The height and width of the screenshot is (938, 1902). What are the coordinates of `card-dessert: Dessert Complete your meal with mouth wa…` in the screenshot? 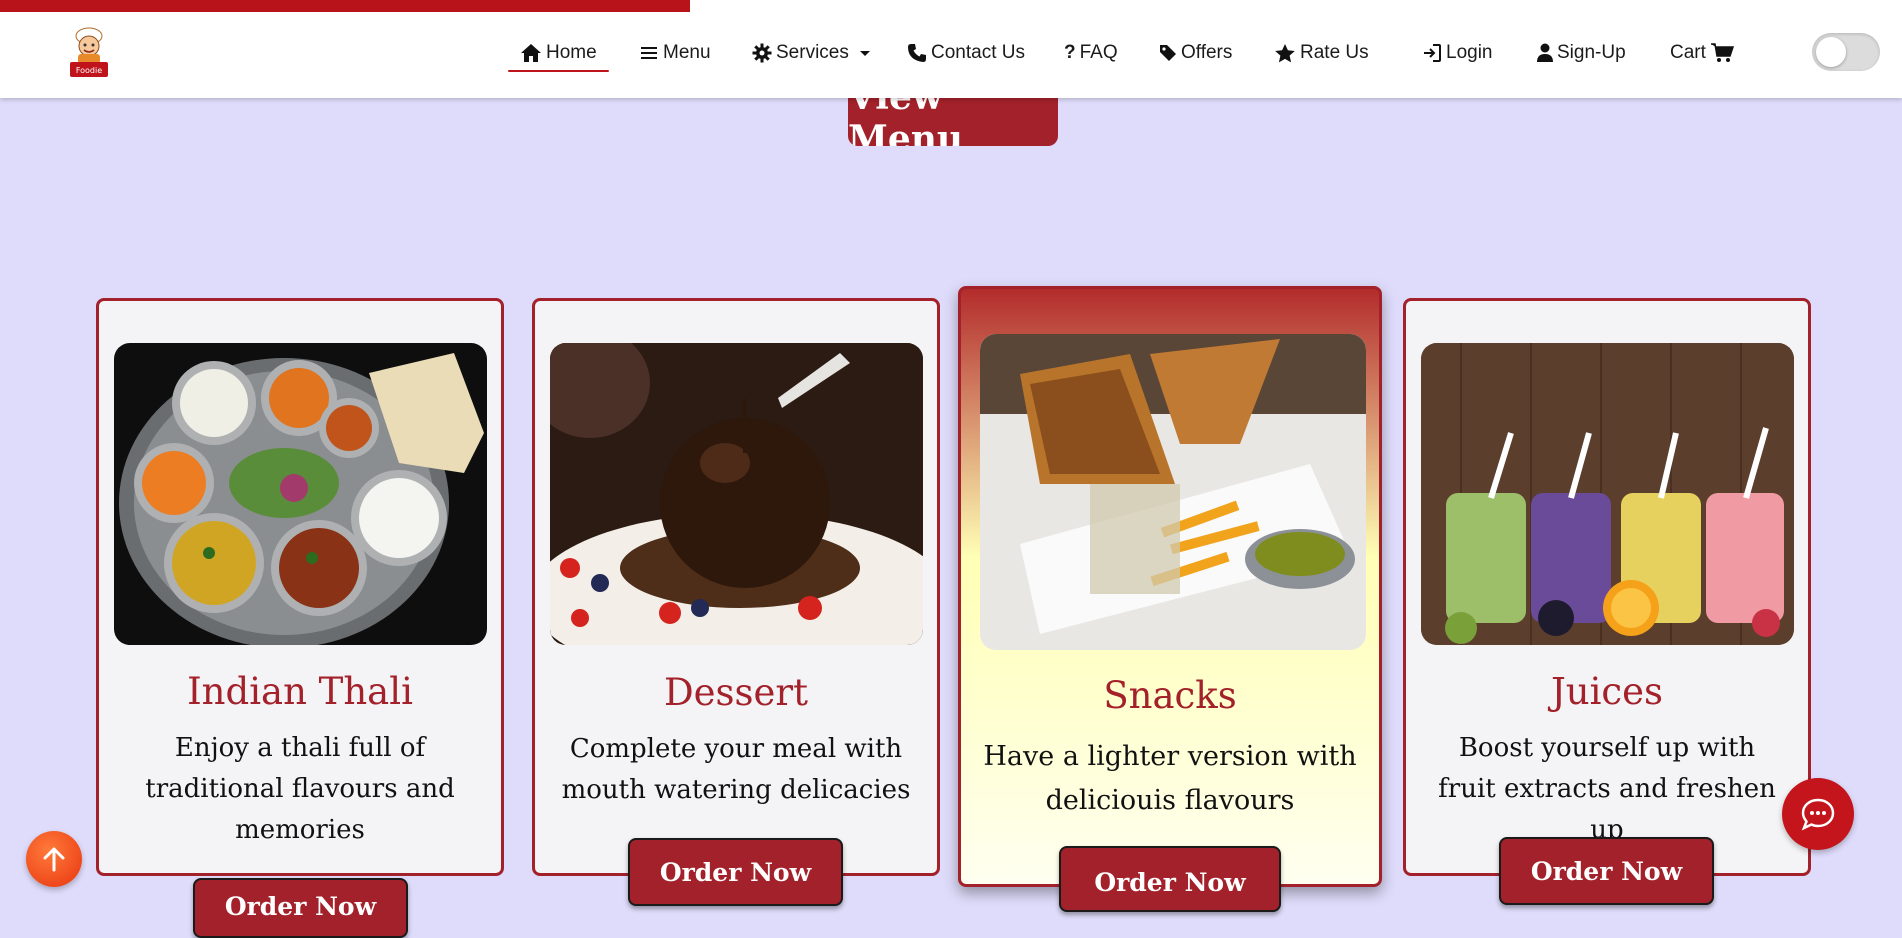 It's located at (736, 587).